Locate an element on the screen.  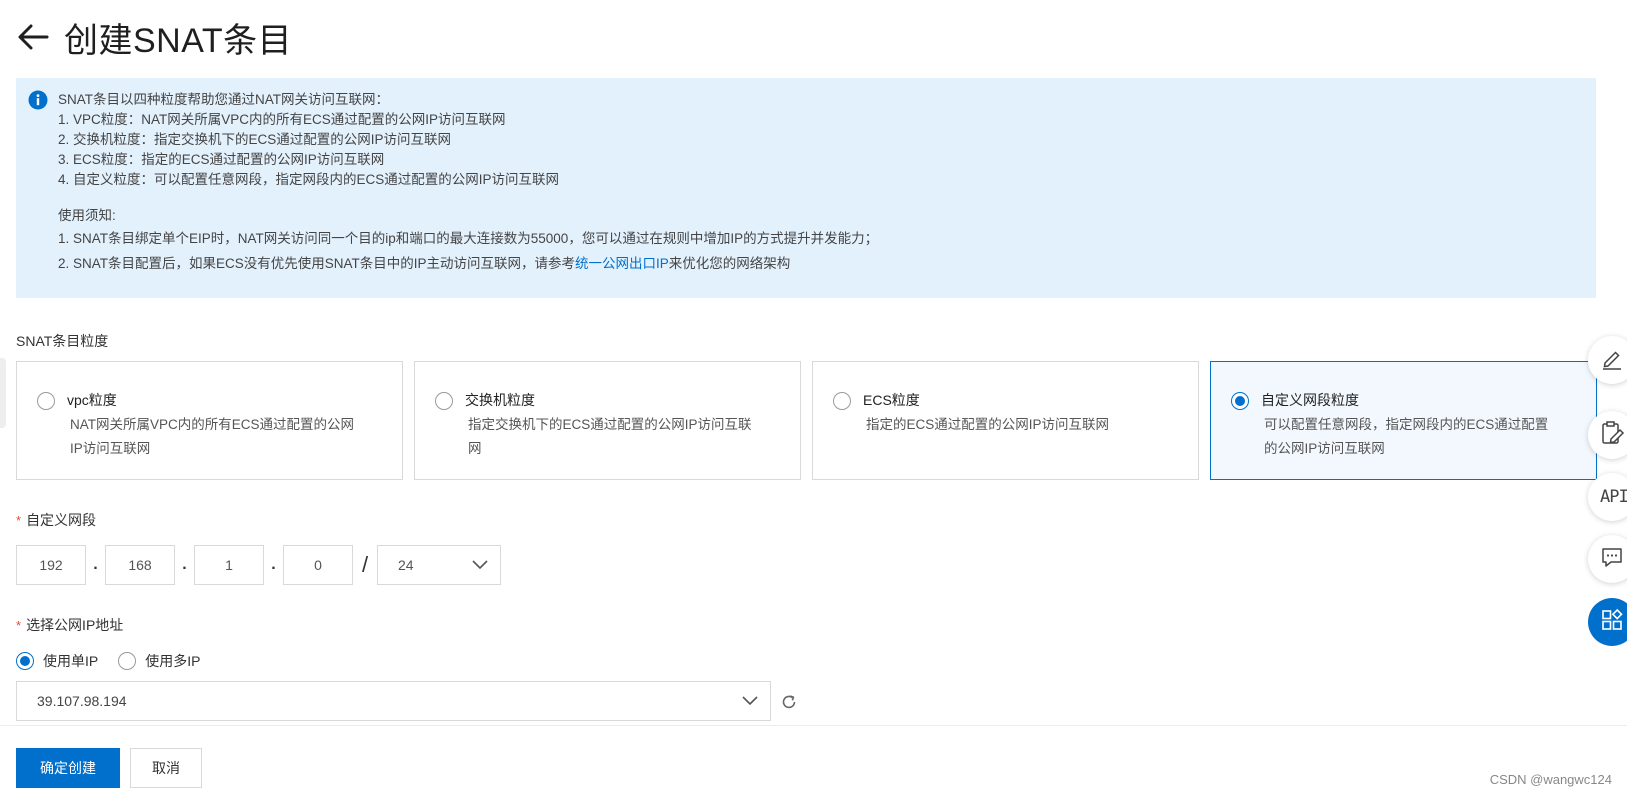
card-desc: 指定交换机下的ECS通过配置的公网IP访问互联 网 is located at coordinates (622, 437).